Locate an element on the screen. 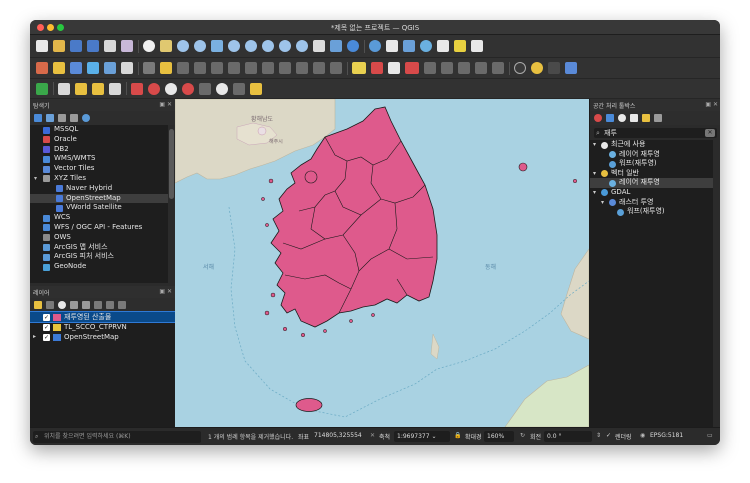 The width and height of the screenshot is (750, 483). map-tips-icon is located at coordinates (460, 46).